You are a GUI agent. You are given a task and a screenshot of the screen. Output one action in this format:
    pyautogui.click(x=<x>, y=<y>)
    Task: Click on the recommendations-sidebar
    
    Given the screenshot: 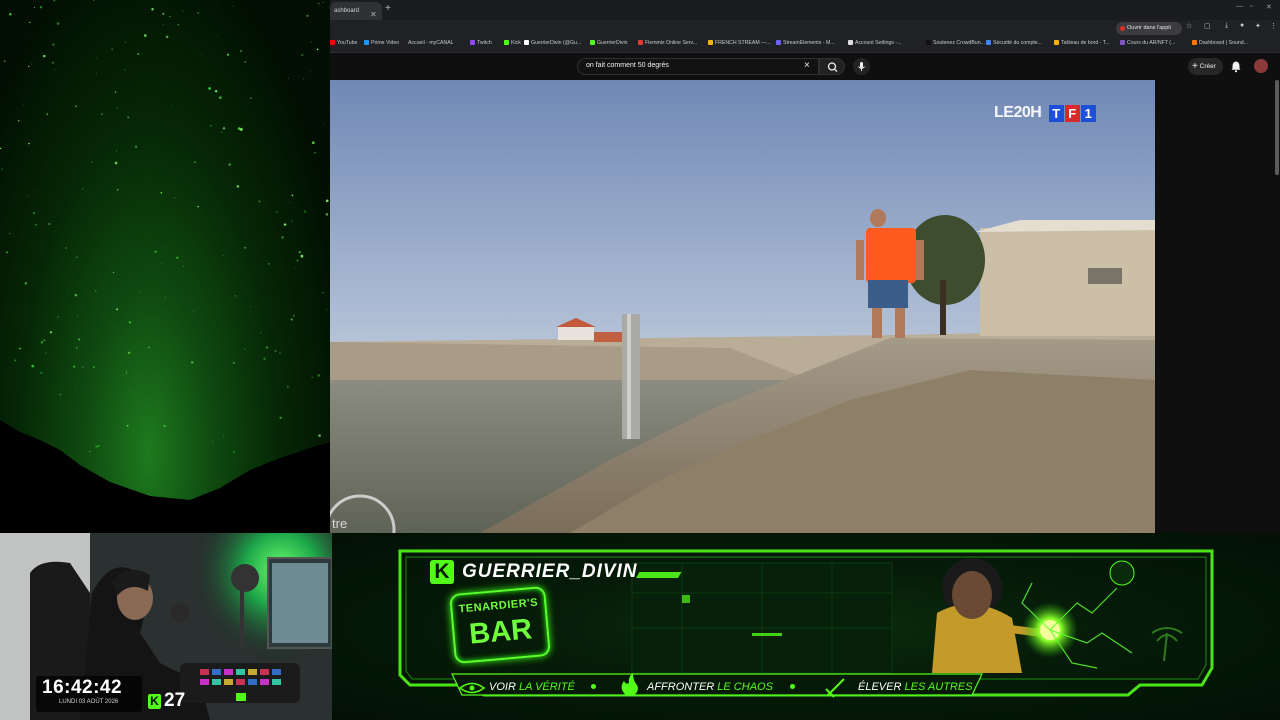 What is the action you would take?
    pyautogui.click(x=1217, y=306)
    